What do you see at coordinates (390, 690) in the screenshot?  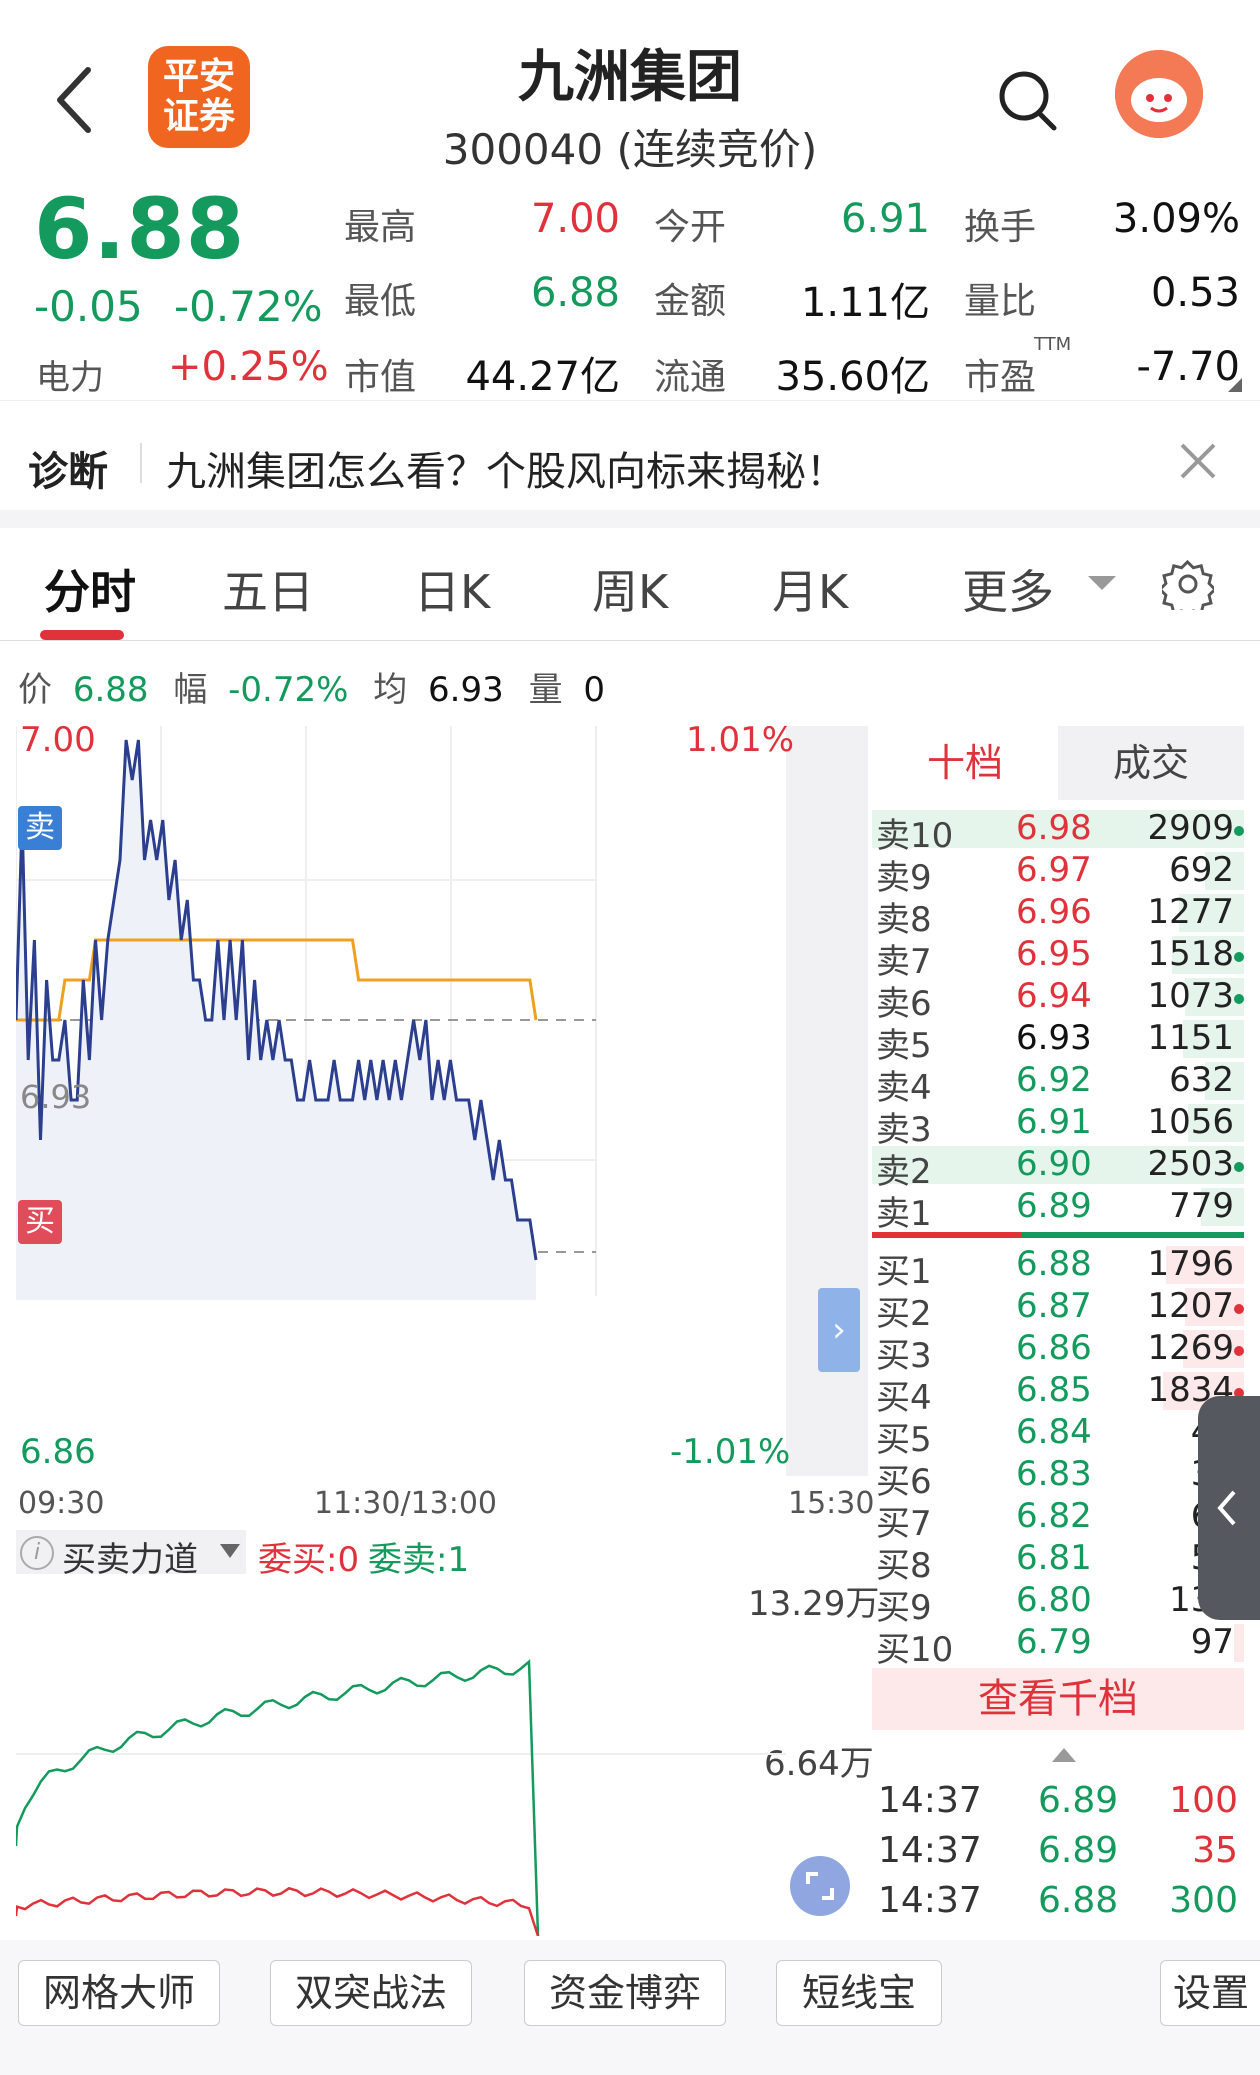 I see `info-avg-label: 均` at bounding box center [390, 690].